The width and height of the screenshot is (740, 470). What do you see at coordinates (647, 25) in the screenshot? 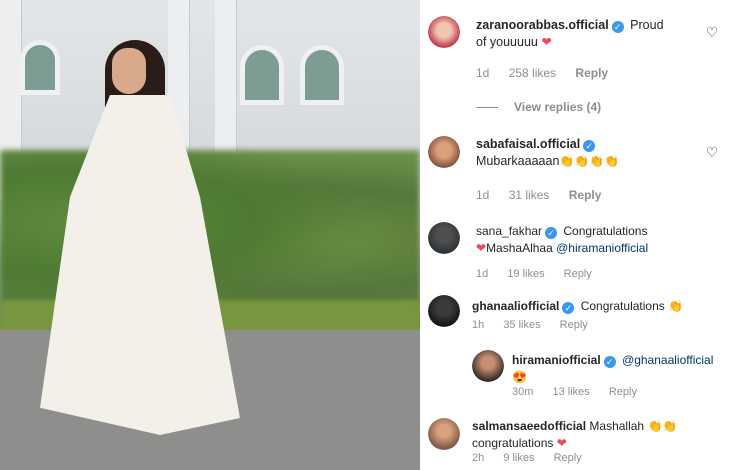
I see `comment-body: Proud` at bounding box center [647, 25].